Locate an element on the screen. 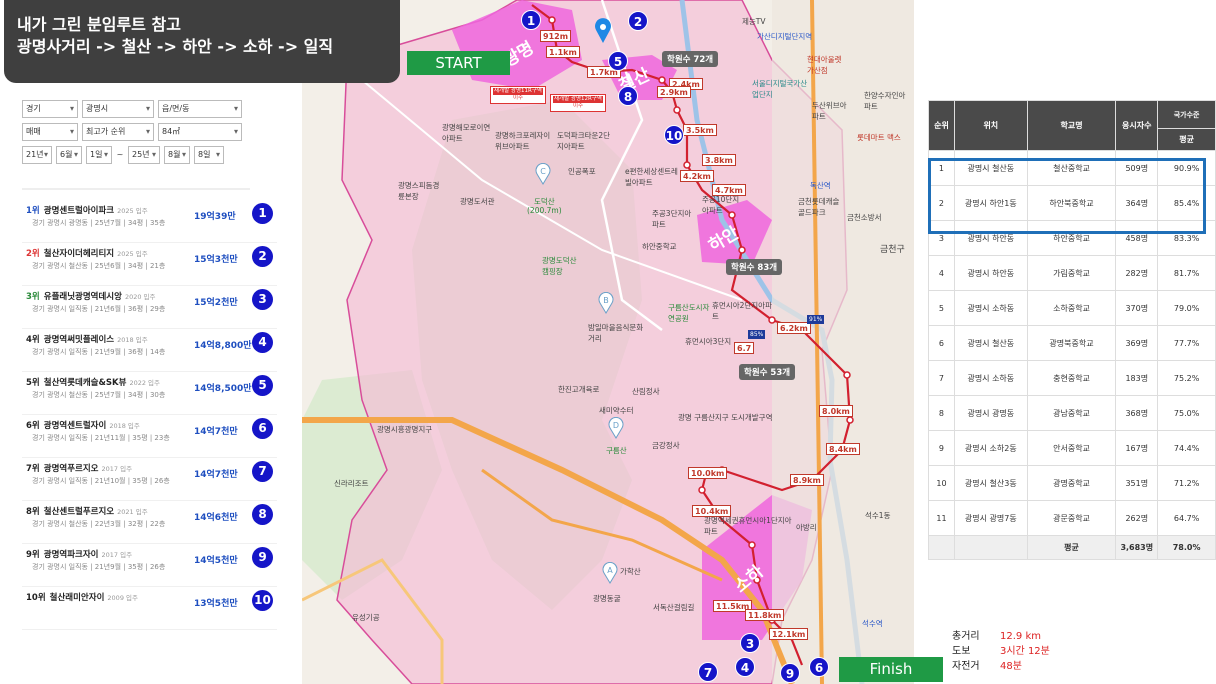 The image size is (1216, 684). rank-title: 4위 광명역써밋플레이스 2018 입주 is located at coordinates (87, 339).